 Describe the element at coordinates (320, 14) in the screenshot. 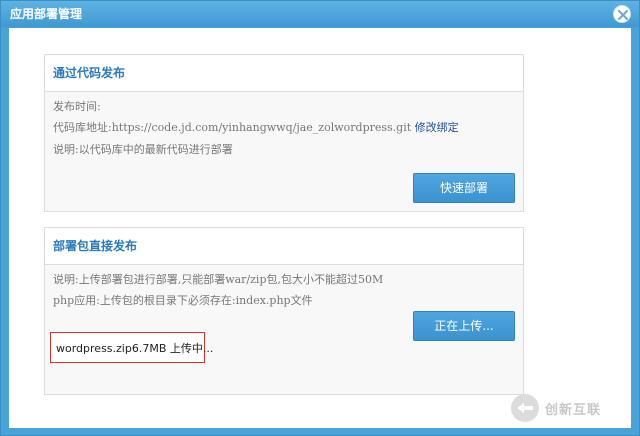

I see `dialog-titlebar: 应用部署管理` at that location.